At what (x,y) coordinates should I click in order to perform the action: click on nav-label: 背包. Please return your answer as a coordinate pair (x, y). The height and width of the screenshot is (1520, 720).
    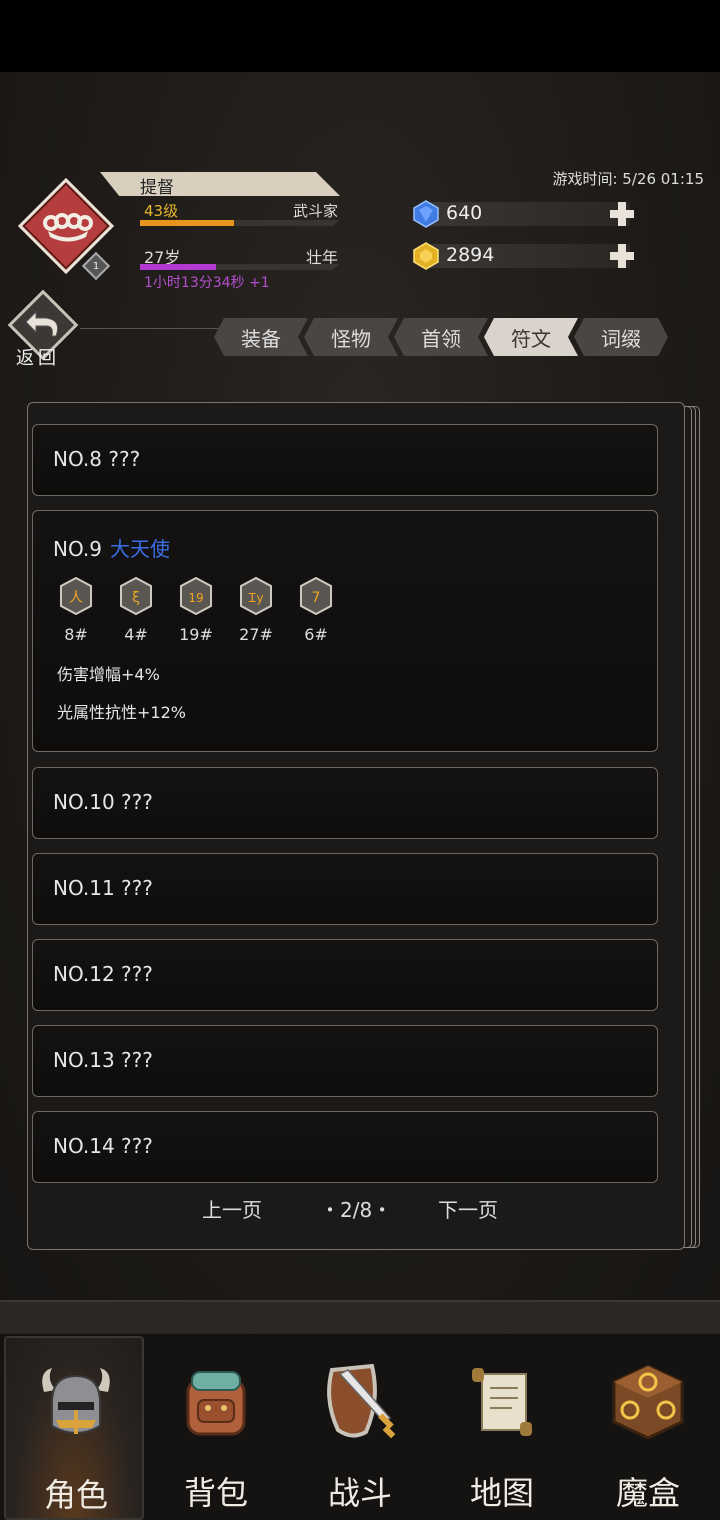
    Looking at the image, I should click on (215, 1493).